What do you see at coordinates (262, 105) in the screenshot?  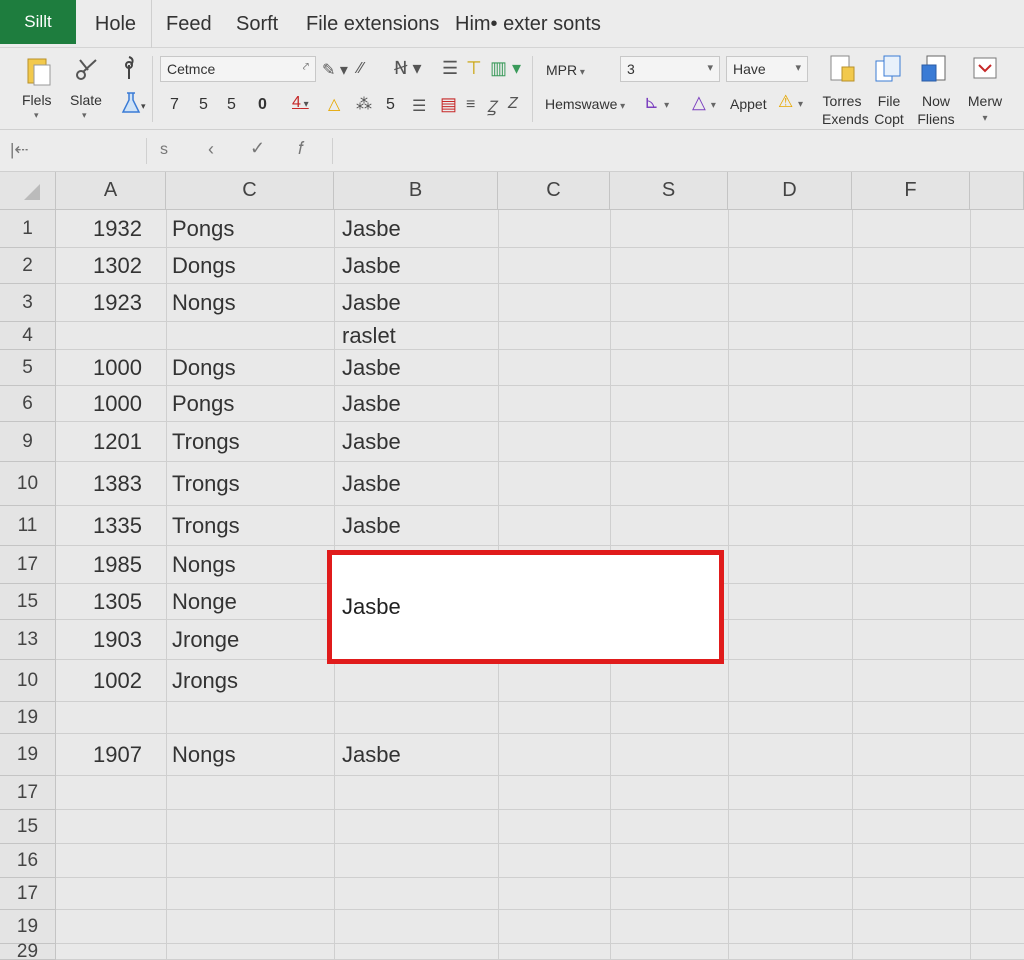 I see `zero-bold-icon: 0` at bounding box center [262, 105].